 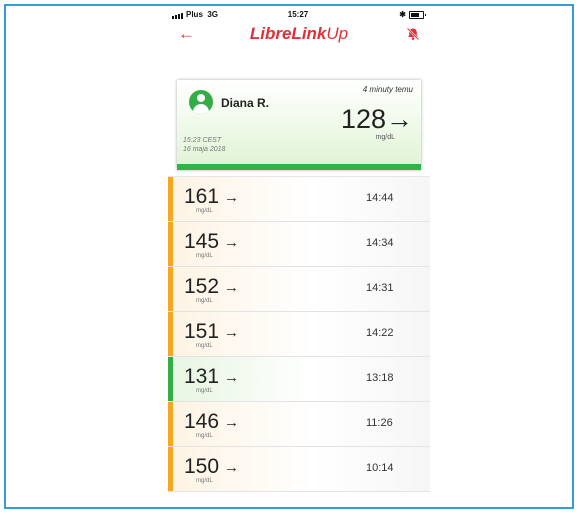 What do you see at coordinates (299, 199) in the screenshot?
I see `reading-row: 161 → mg/dL 14:44` at bounding box center [299, 199].